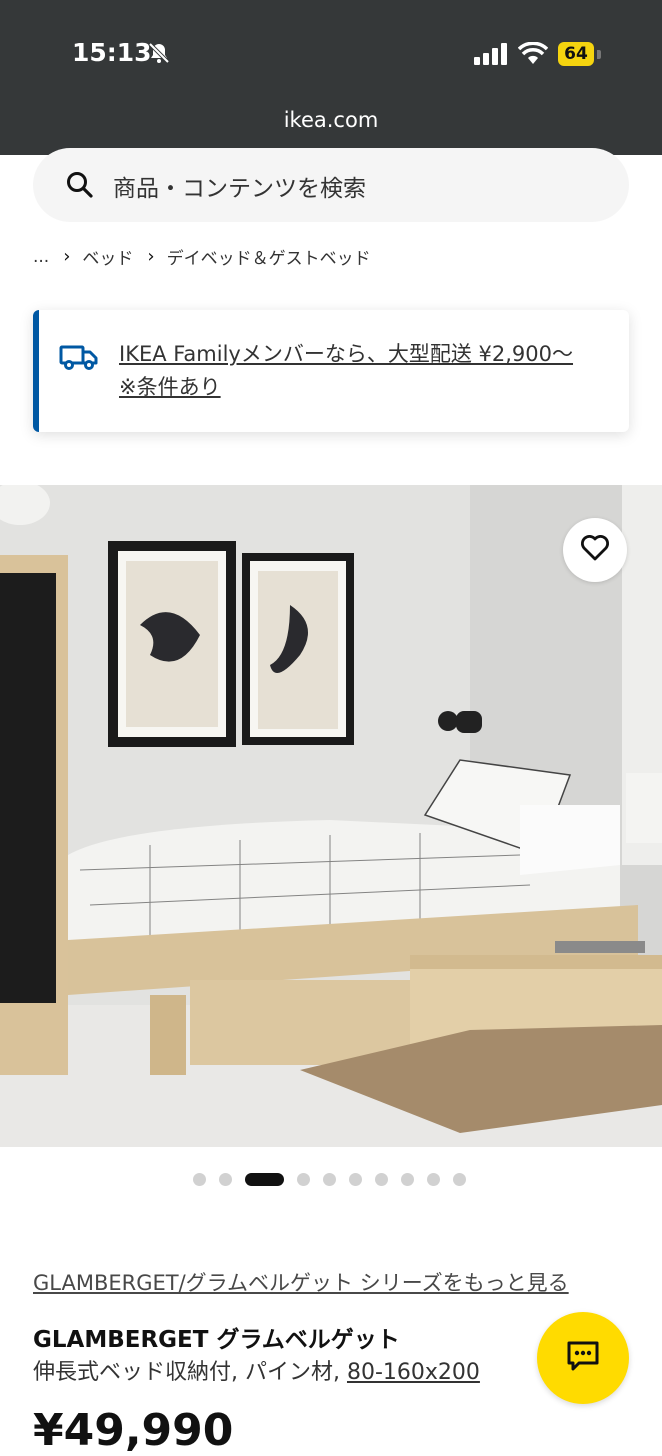 The image size is (662, 1456). Describe the element at coordinates (239, 186) in the screenshot. I see `search-input: 商品・コンテンツを検索` at that location.